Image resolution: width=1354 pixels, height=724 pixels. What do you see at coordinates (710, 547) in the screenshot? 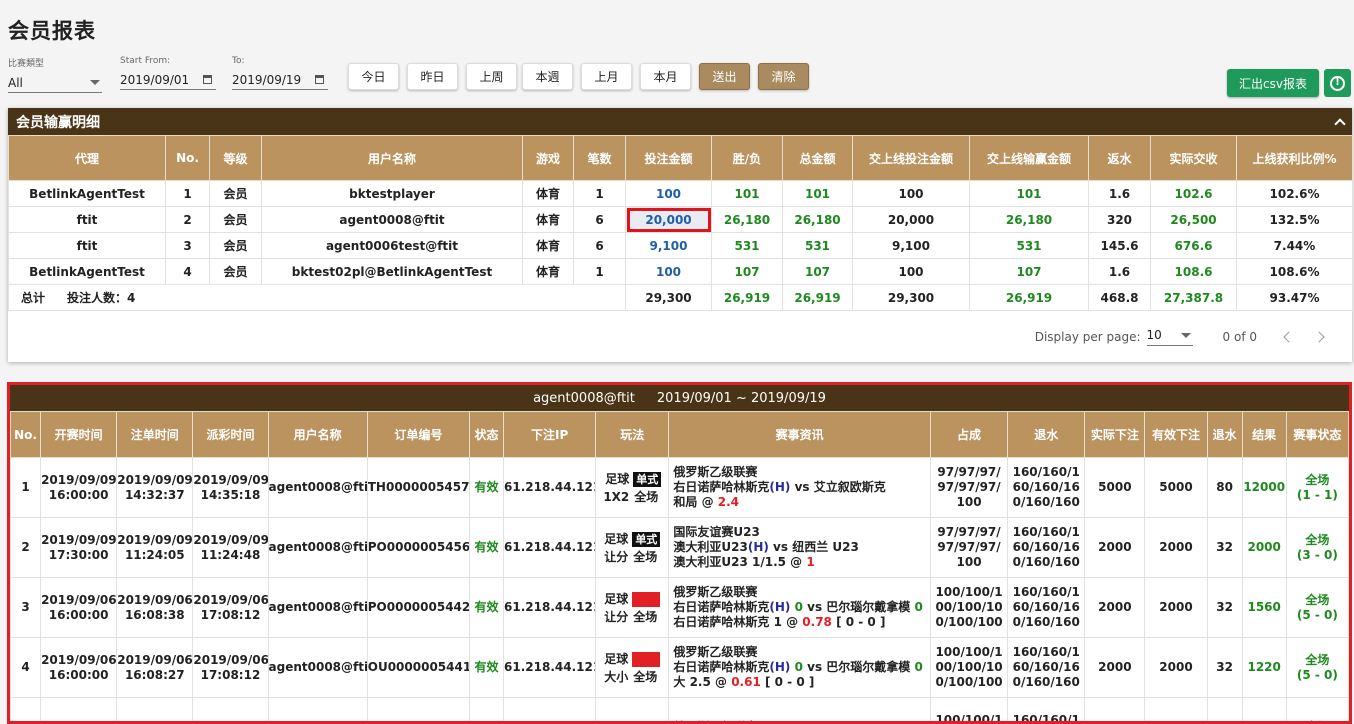
I see `home-team: 澳大利亚U23` at bounding box center [710, 547].